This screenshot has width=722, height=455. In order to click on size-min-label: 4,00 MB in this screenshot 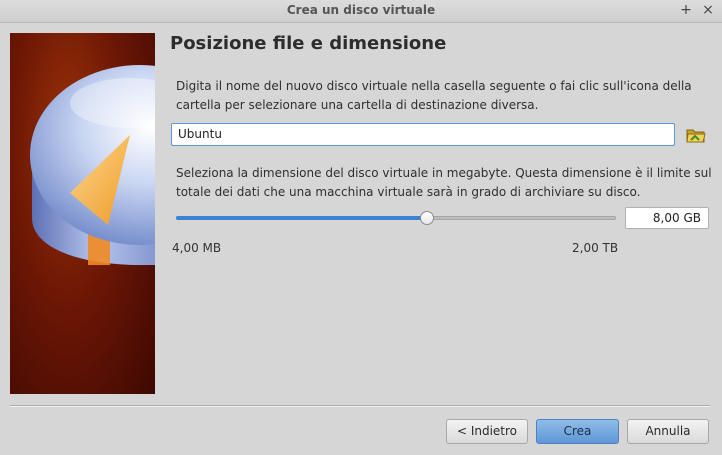, I will do `click(197, 248)`.